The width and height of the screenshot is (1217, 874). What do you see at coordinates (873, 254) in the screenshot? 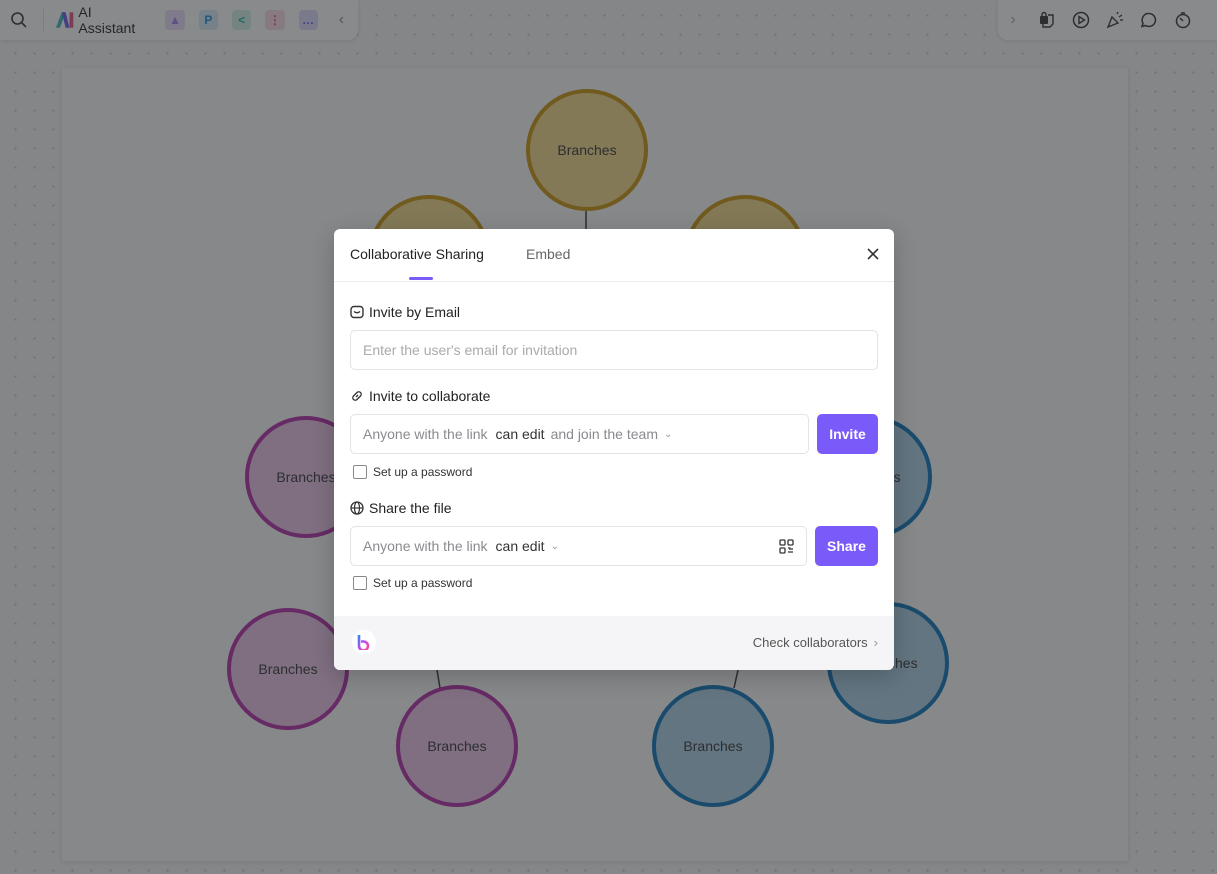
I see `close-icon` at bounding box center [873, 254].